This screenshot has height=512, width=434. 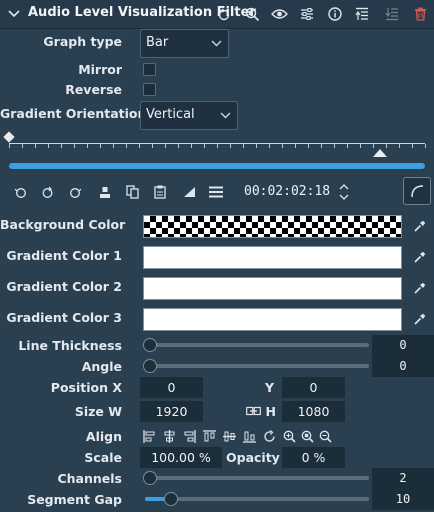 I want to click on gradient-color-2-label: Gradient Color 2, so click(x=64, y=286).